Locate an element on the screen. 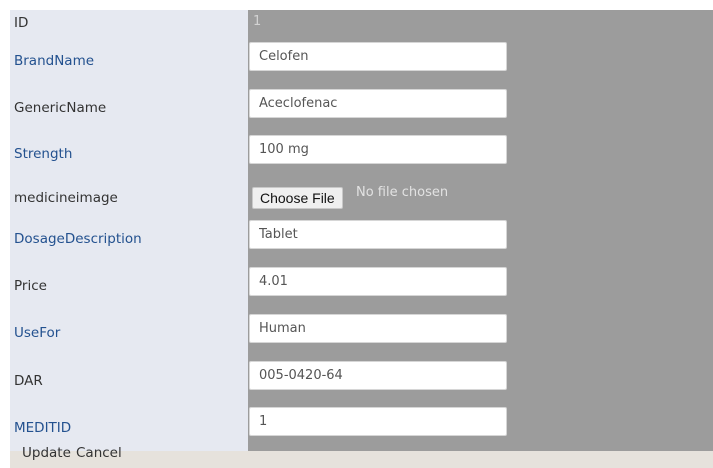 This screenshot has width=713, height=468. update-link: Update is located at coordinates (46, 453).